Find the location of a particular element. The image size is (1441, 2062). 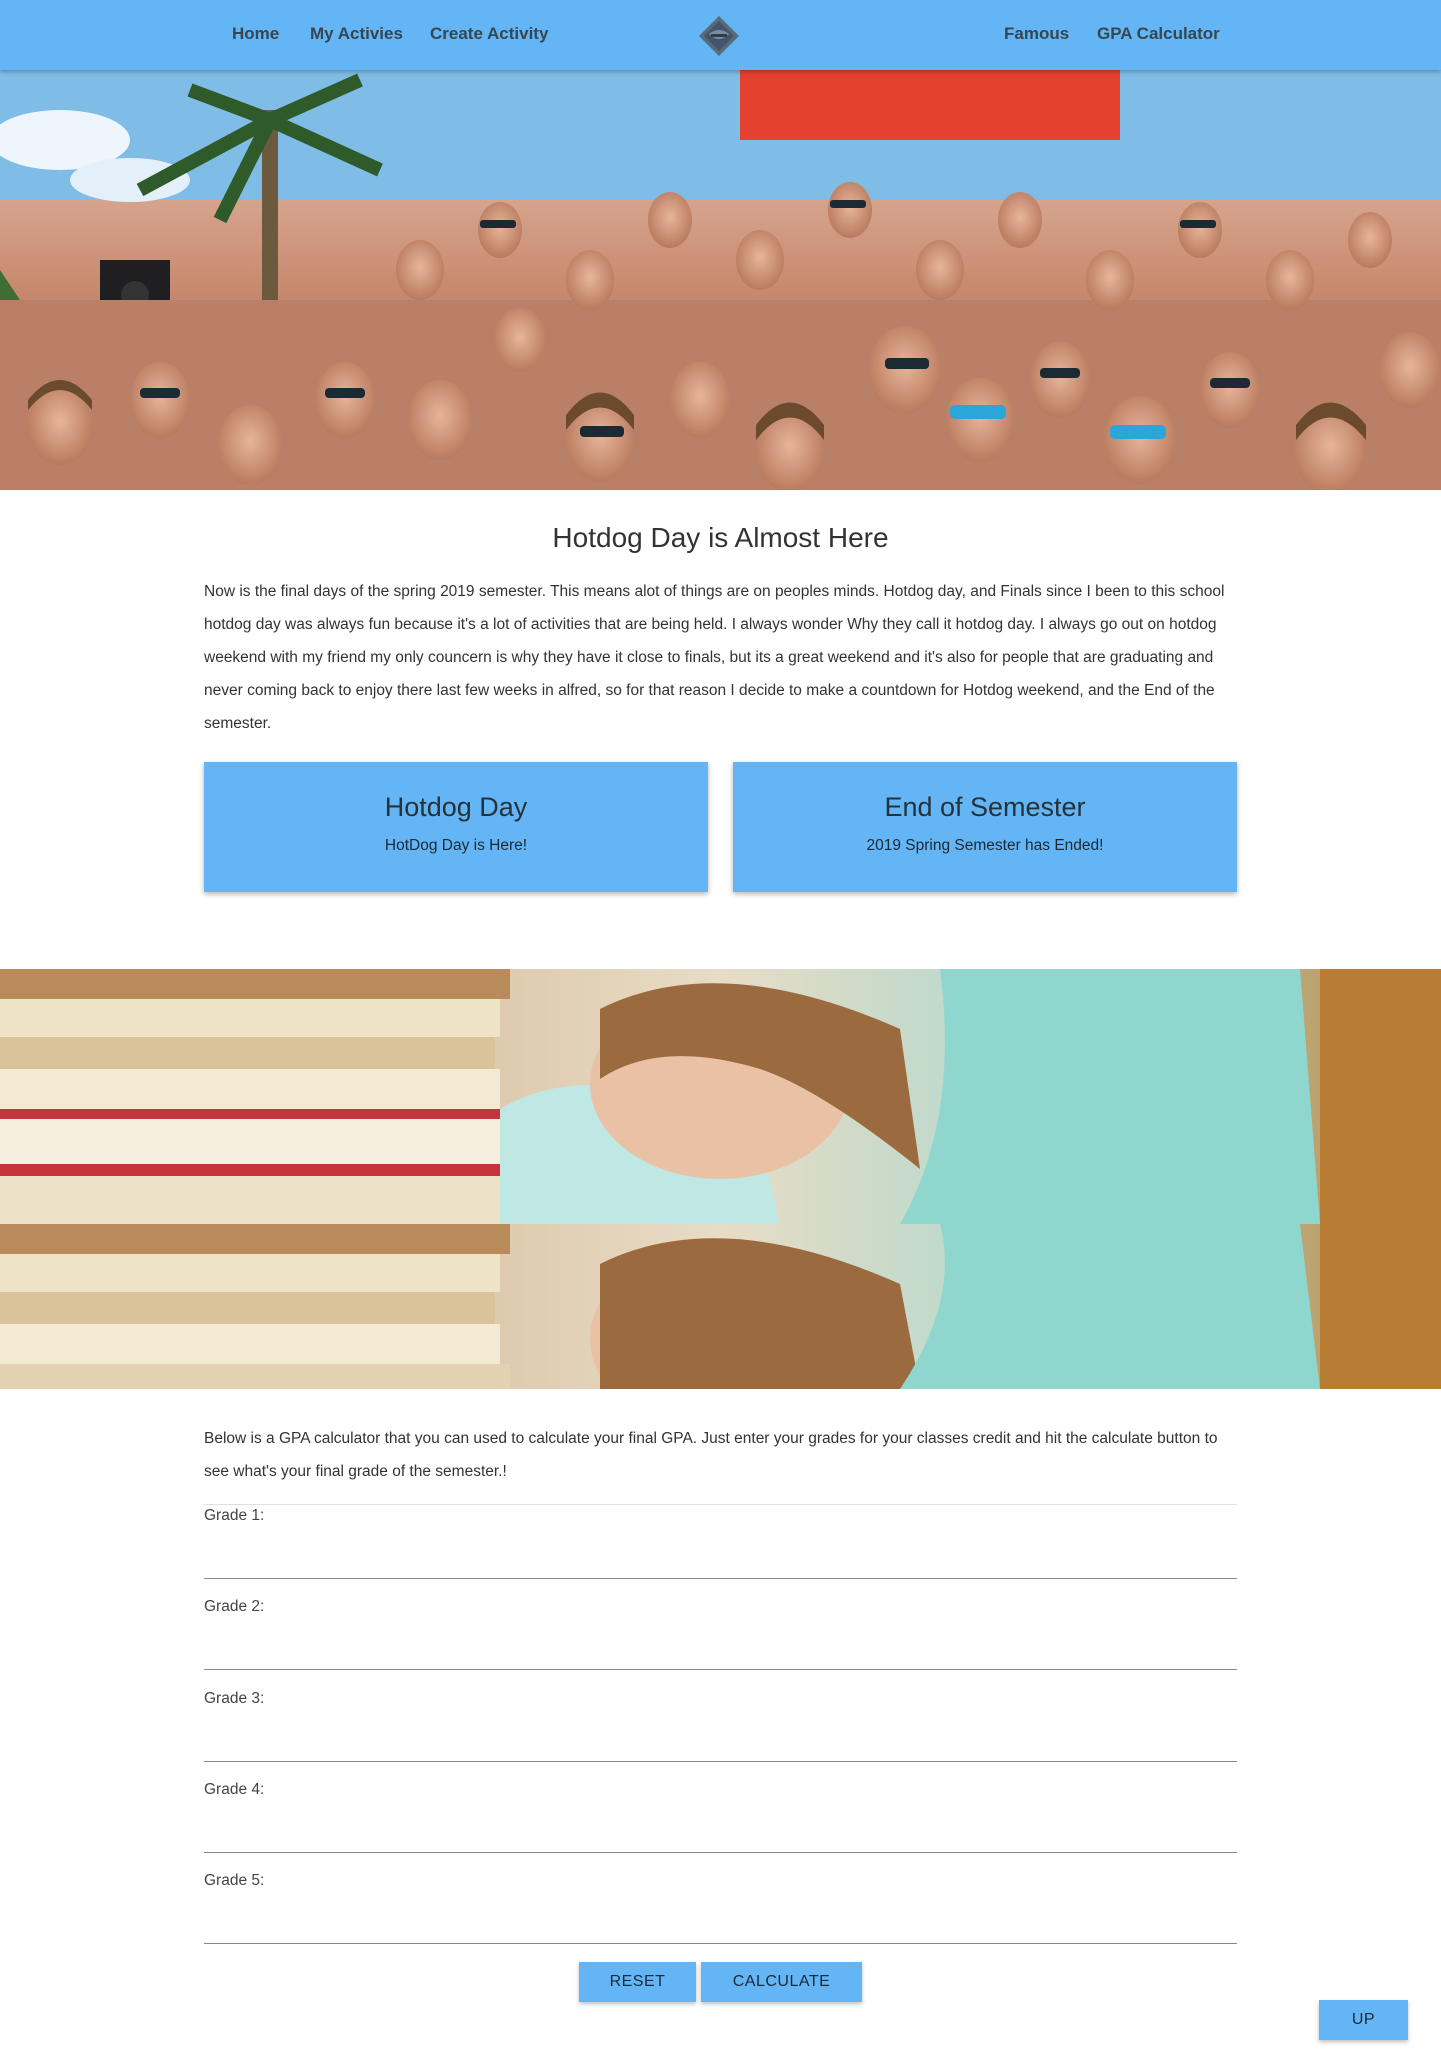

nav-my-activities: My Activies is located at coordinates (356, 34).